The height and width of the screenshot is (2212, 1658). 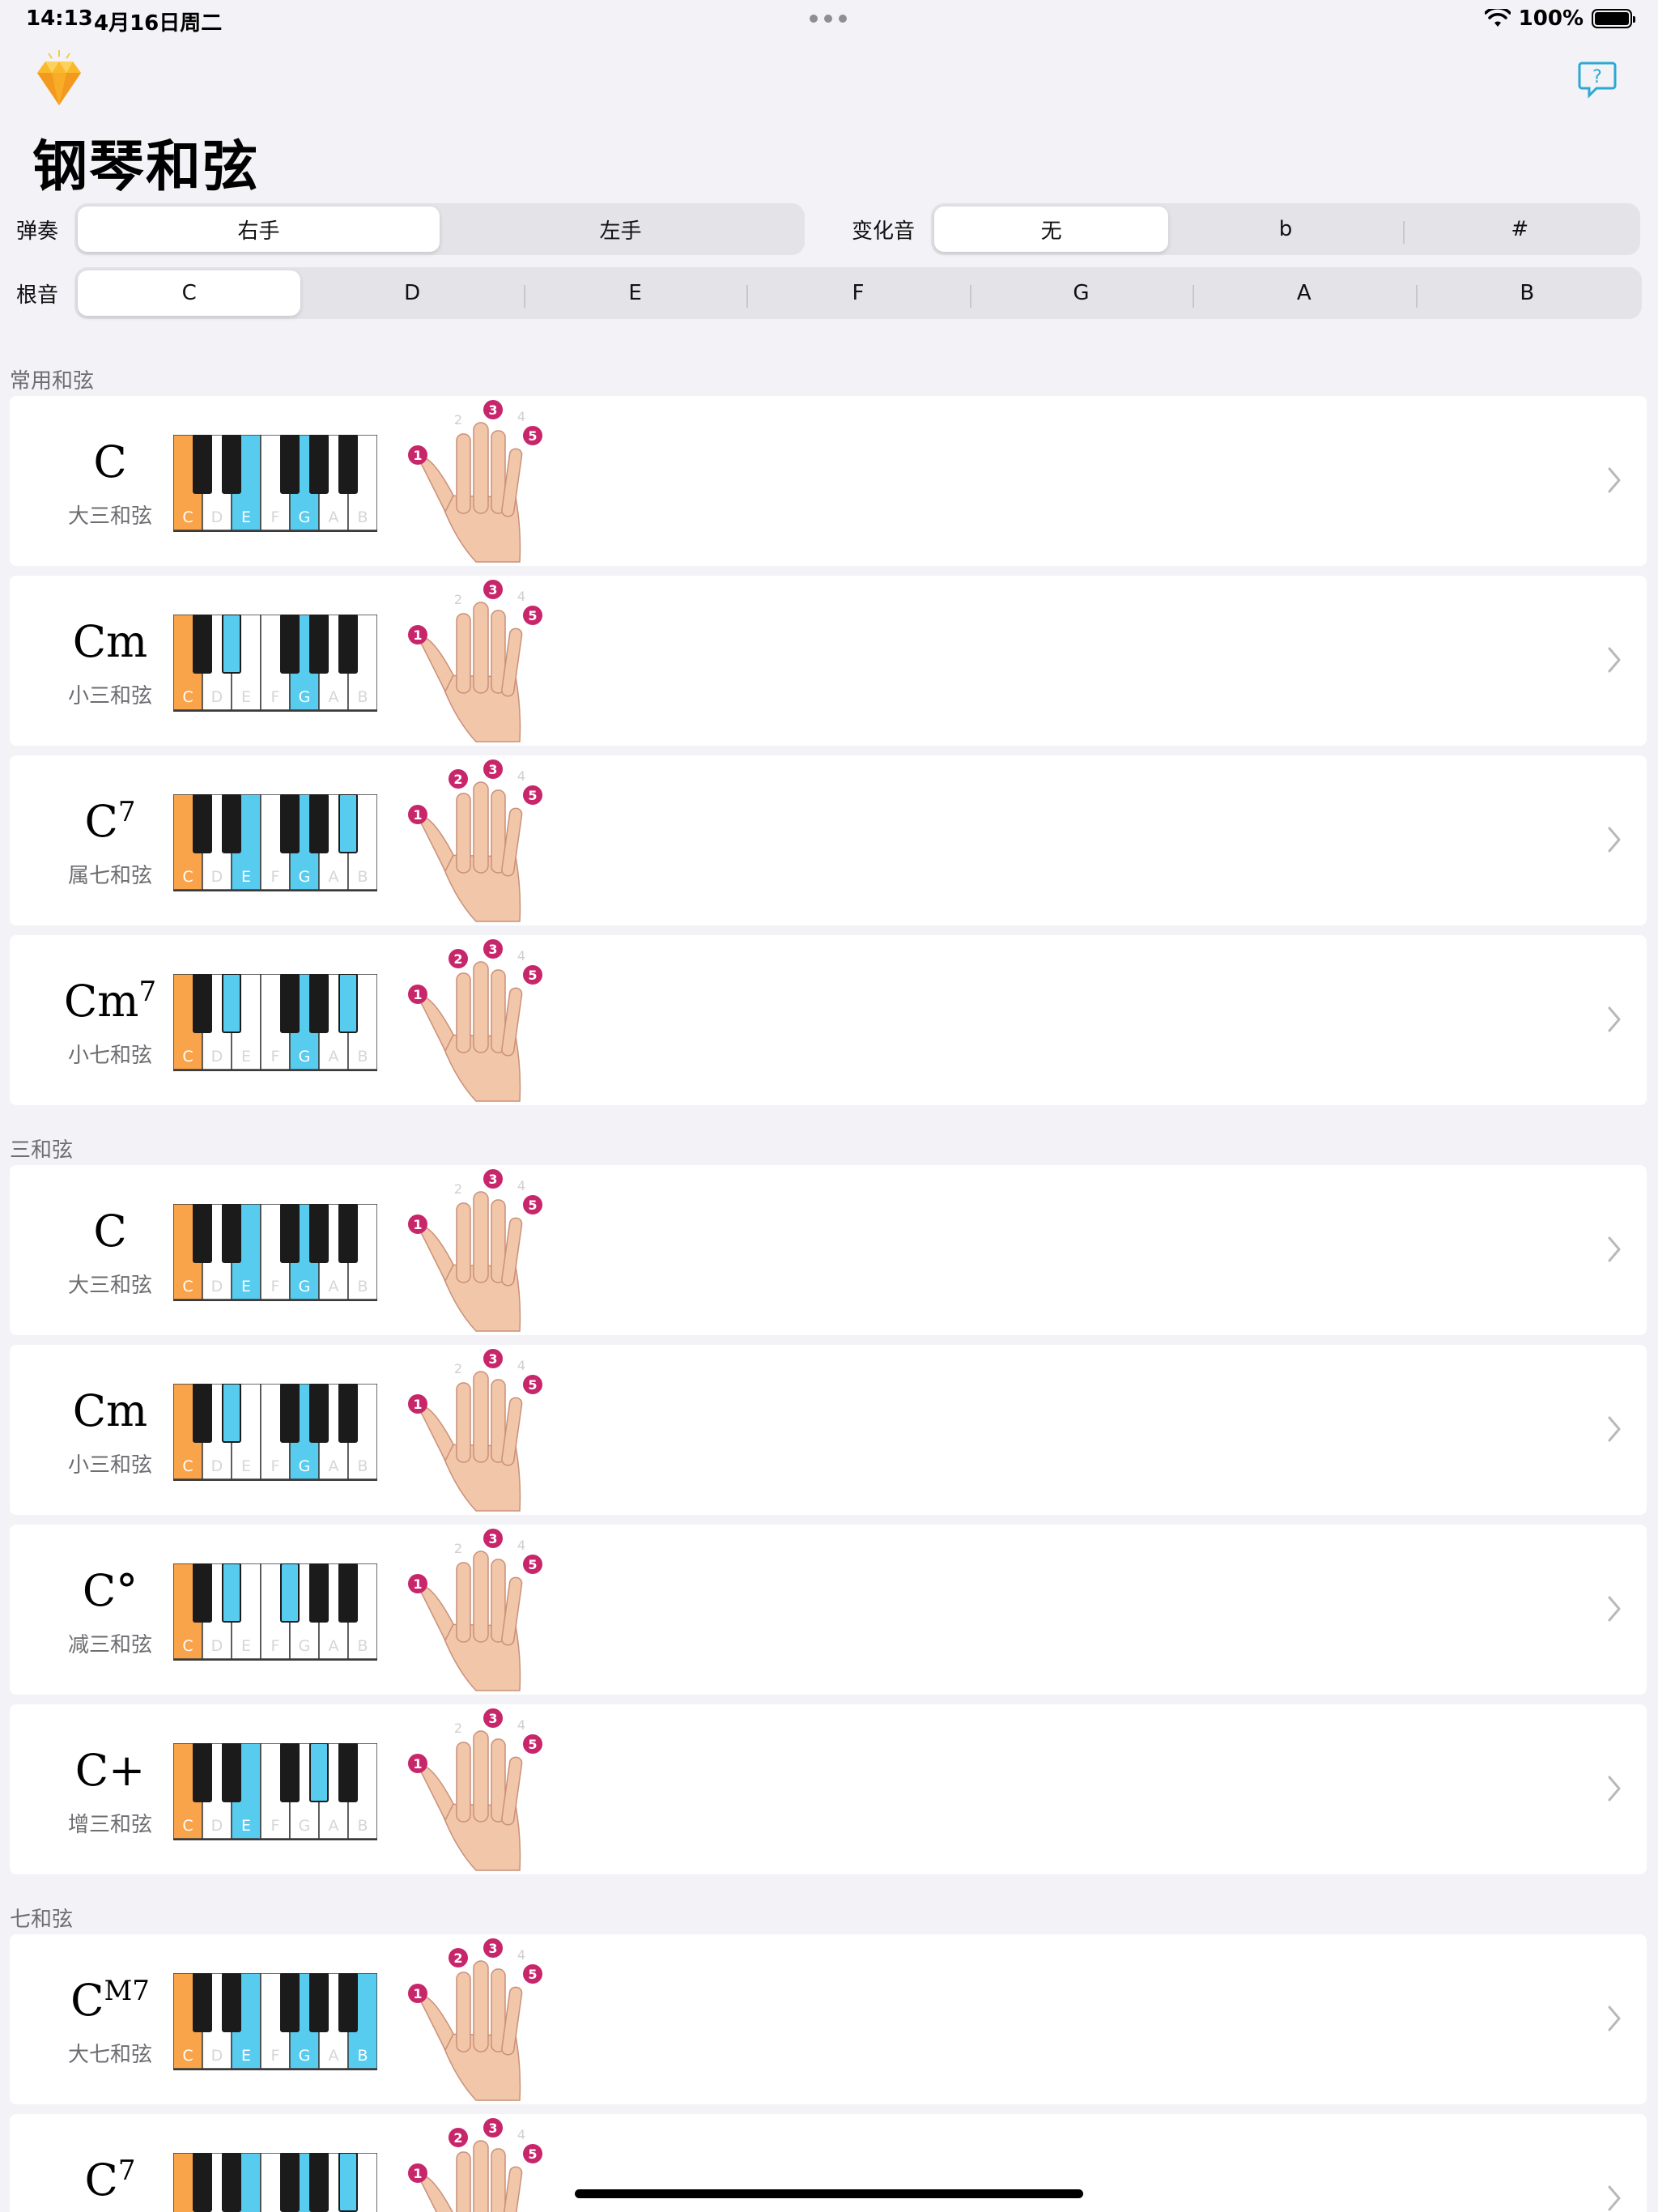 What do you see at coordinates (1080, 293) in the screenshot?
I see `root-option: G` at bounding box center [1080, 293].